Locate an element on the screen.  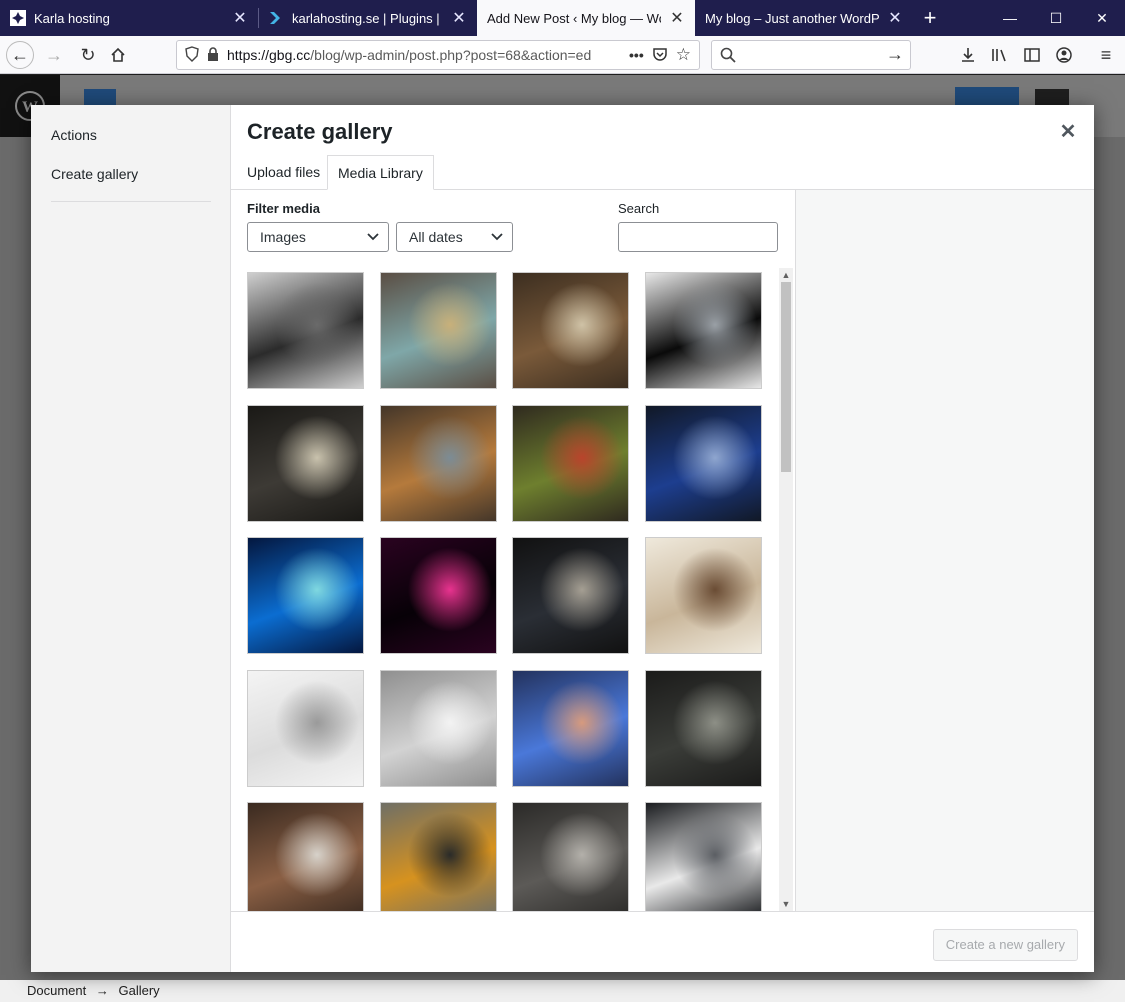
forward-icon: → is located at coordinates (54, 55).